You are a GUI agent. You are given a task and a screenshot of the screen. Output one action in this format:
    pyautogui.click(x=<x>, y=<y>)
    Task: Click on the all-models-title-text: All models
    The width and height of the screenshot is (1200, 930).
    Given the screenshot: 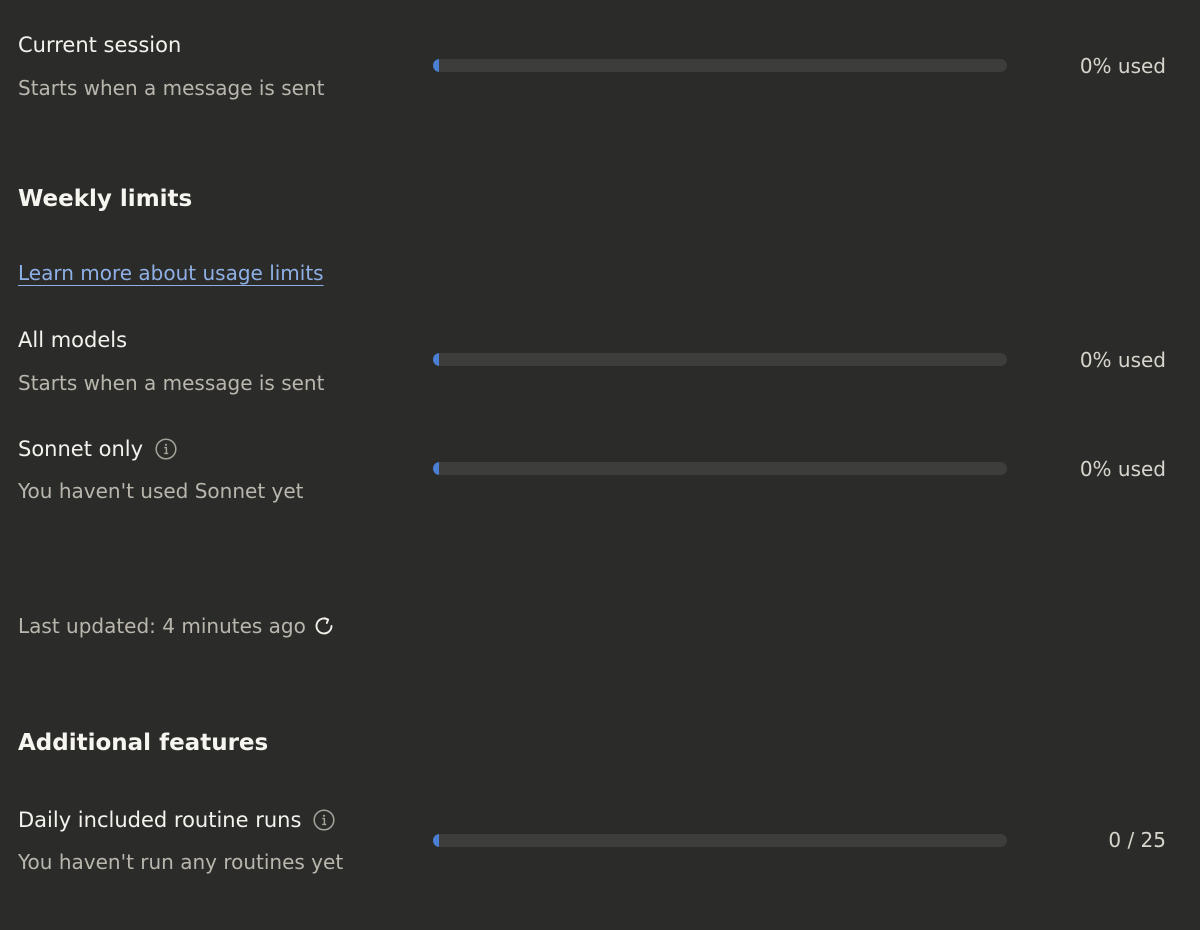 What is the action you would take?
    pyautogui.click(x=73, y=340)
    